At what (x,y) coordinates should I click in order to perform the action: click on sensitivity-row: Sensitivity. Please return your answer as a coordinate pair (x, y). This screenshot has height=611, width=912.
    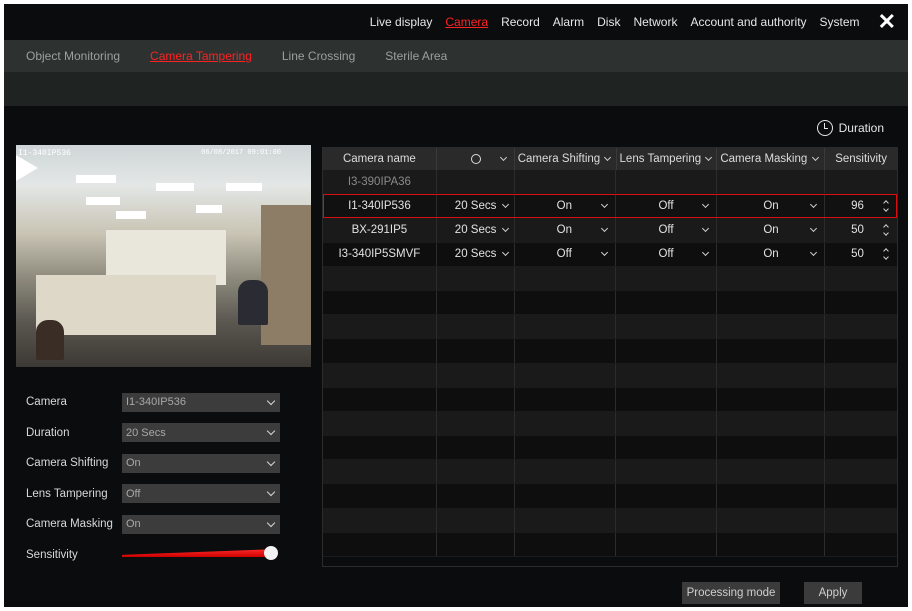
    Looking at the image, I should click on (156, 555).